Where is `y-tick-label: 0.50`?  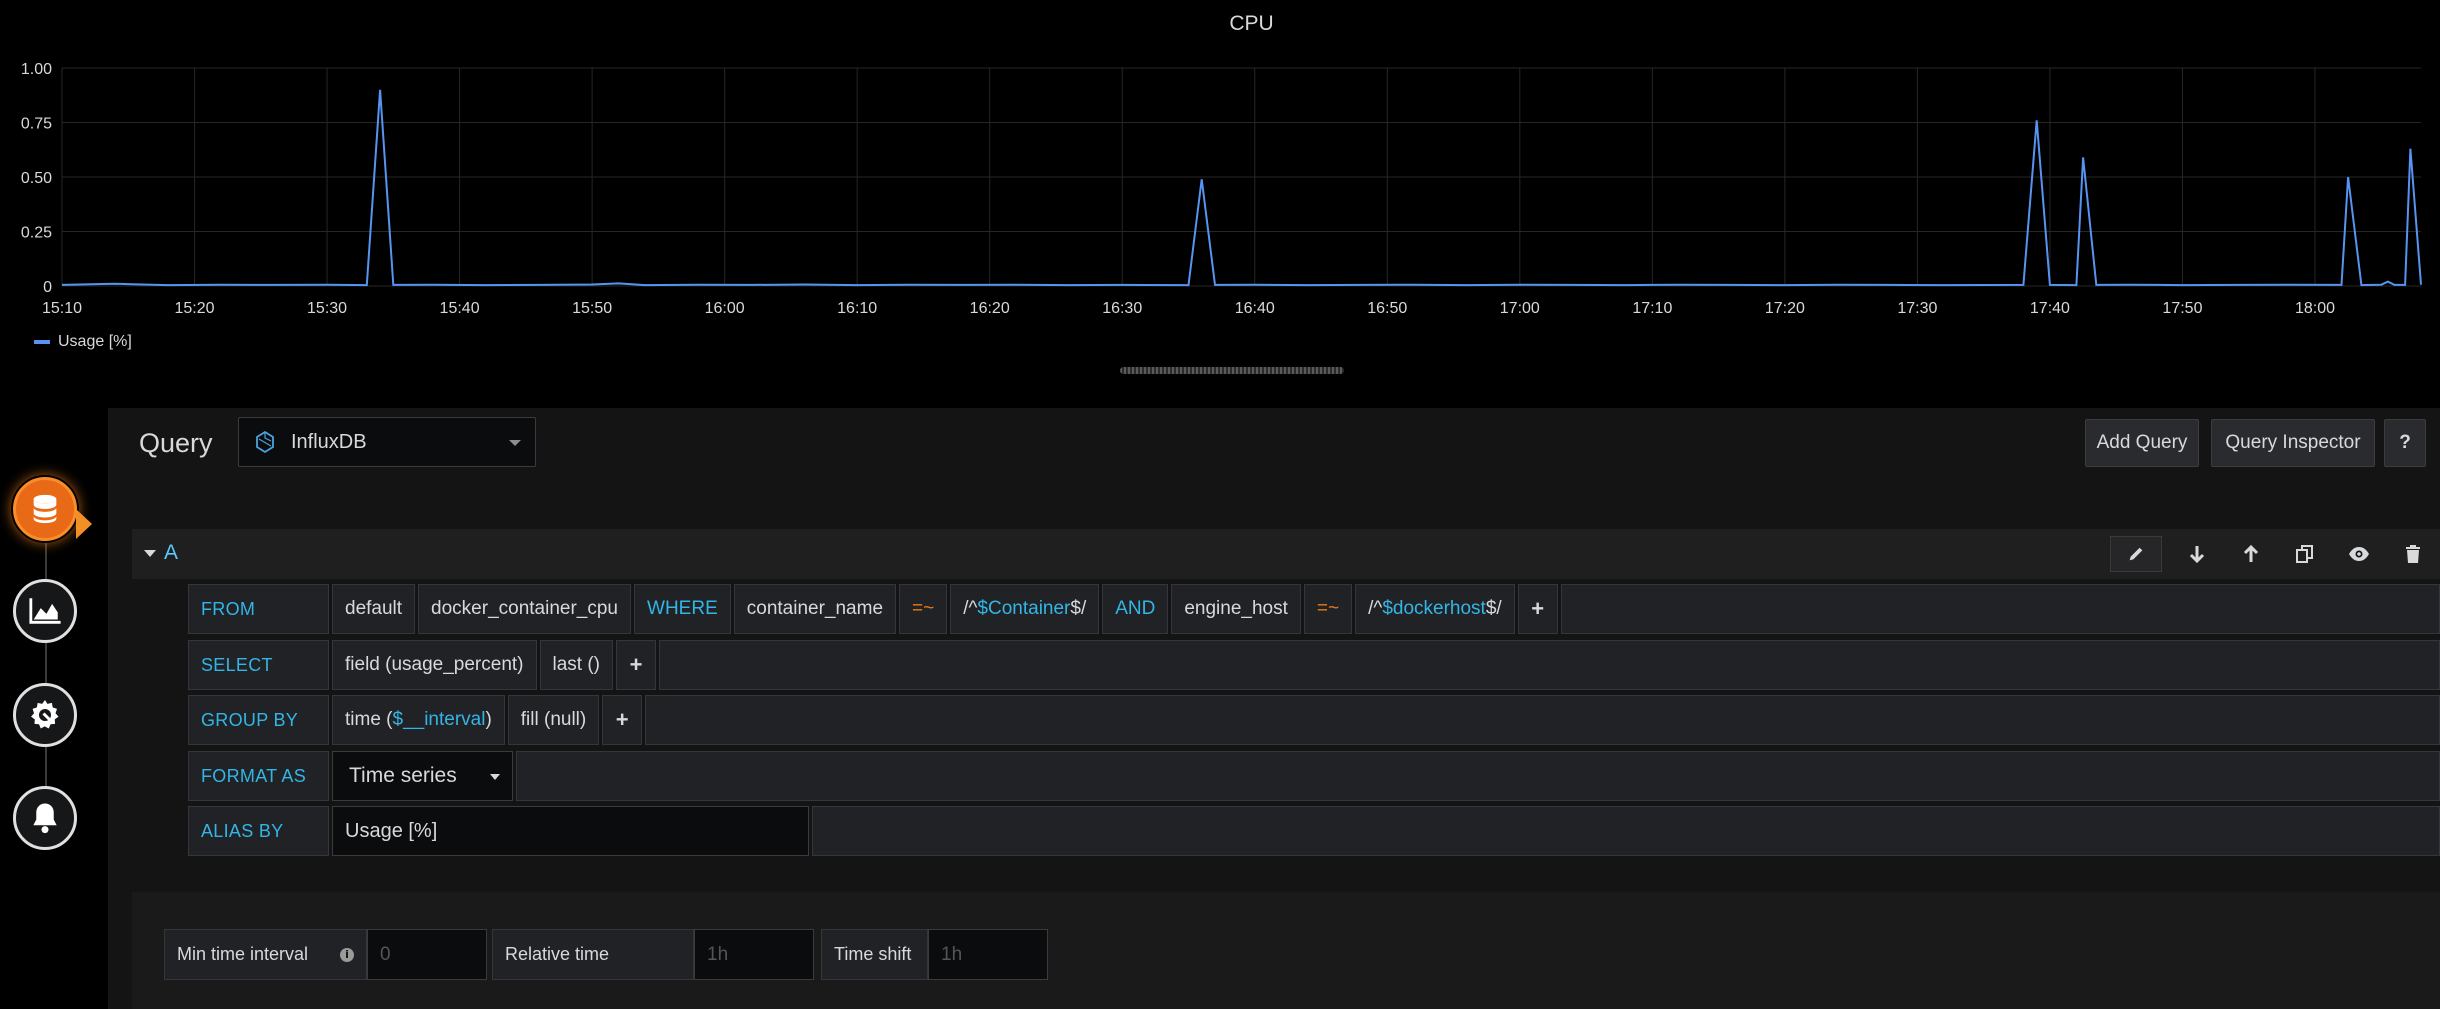
y-tick-label: 0.50 is located at coordinates (36, 178).